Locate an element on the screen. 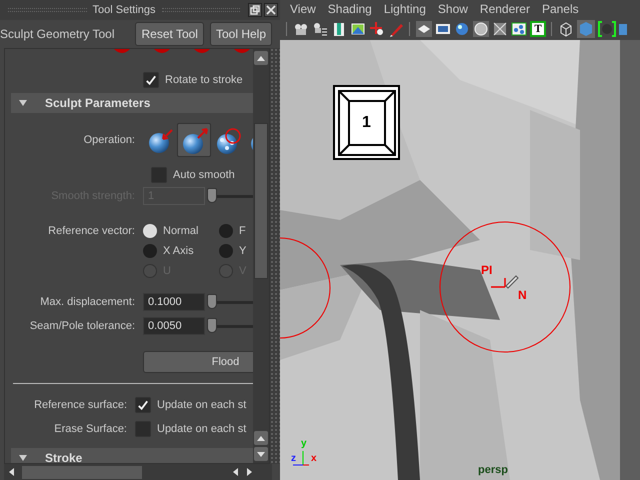 The height and width of the screenshot is (480, 640). down-arrow-icon is located at coordinates (261, 454).